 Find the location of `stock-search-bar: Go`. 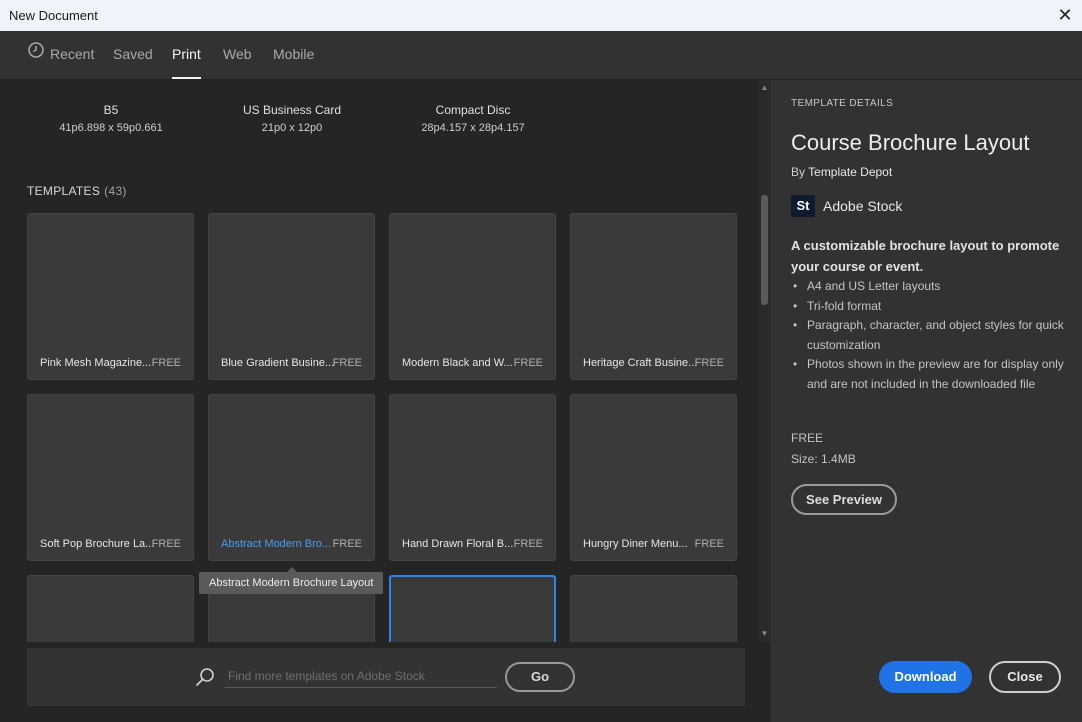

stock-search-bar: Go is located at coordinates (386, 677).